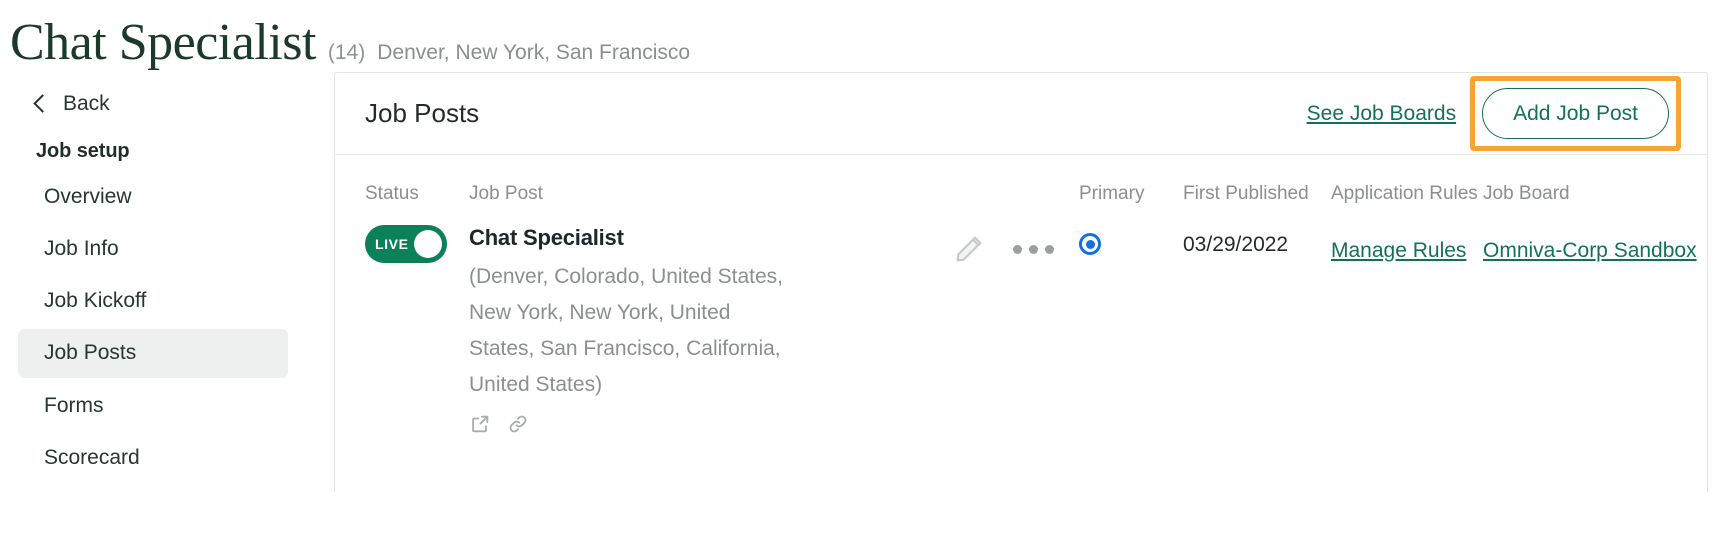 This screenshot has height=534, width=1722. Describe the element at coordinates (153, 458) in the screenshot. I see `sidebar-item-scorecard: Scorecard` at that location.